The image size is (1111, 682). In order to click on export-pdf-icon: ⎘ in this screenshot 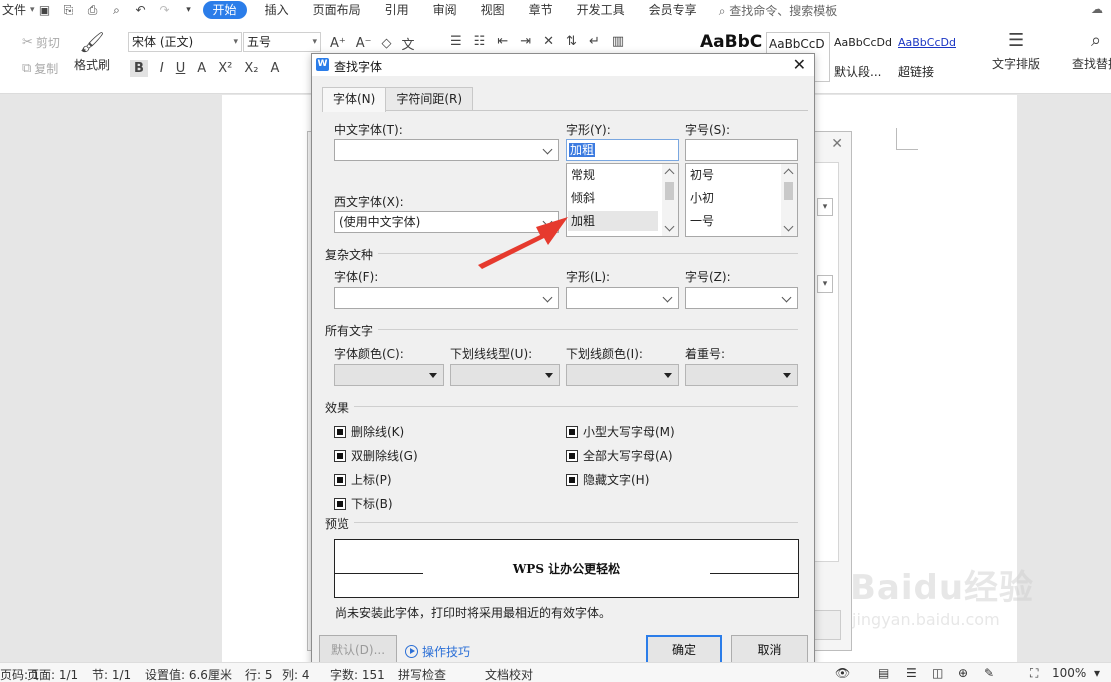, I will do `click(69, 10)`.